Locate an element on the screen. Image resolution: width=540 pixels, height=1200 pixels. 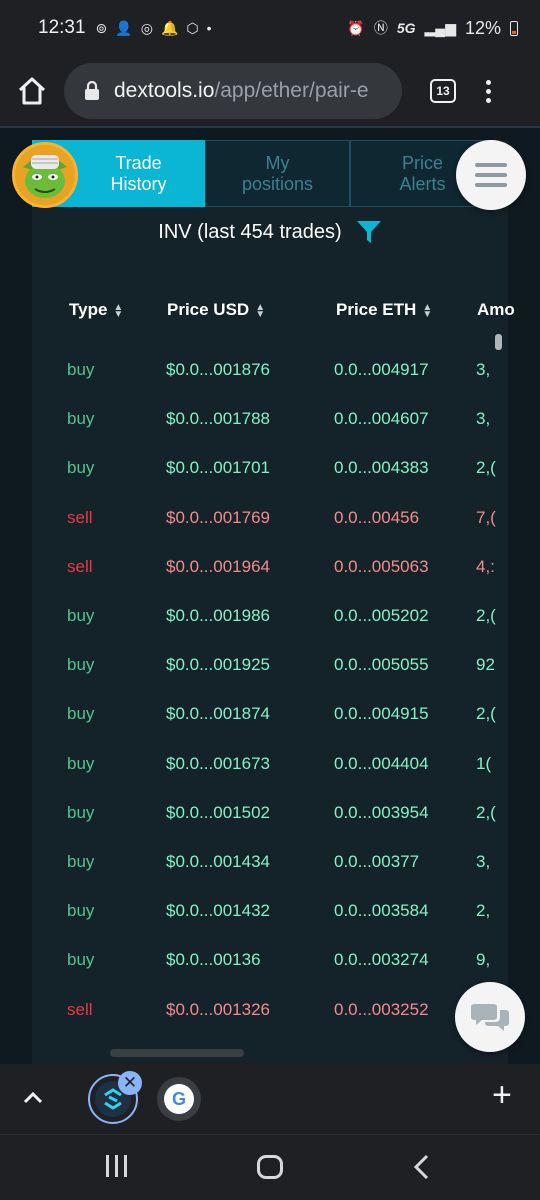
cell-eth: 0.0...005202 is located at coordinates (381, 615).